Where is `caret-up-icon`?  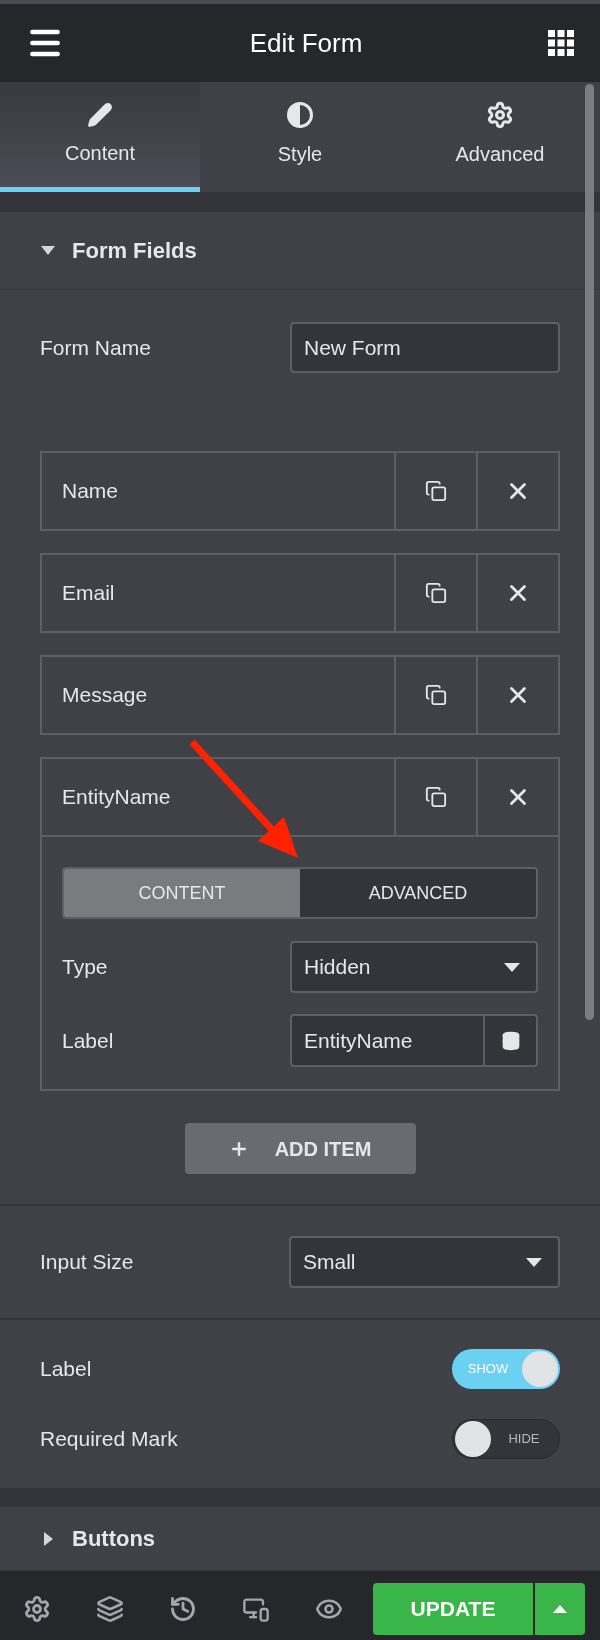 caret-up-icon is located at coordinates (560, 1608).